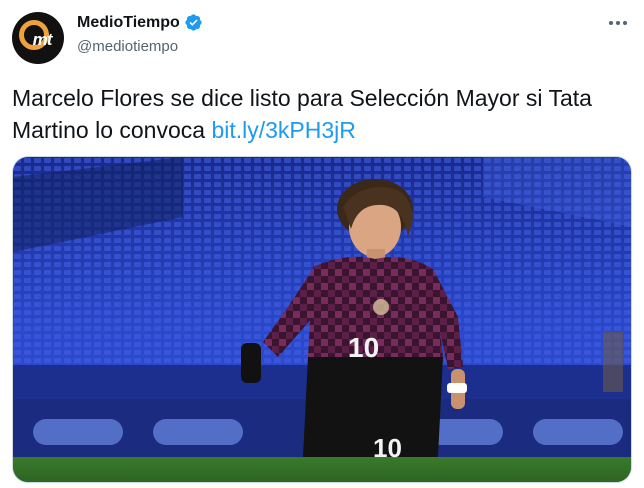 The width and height of the screenshot is (644, 488). I want to click on tweet-link: bit.ly/3kPH3jR, so click(283, 130).